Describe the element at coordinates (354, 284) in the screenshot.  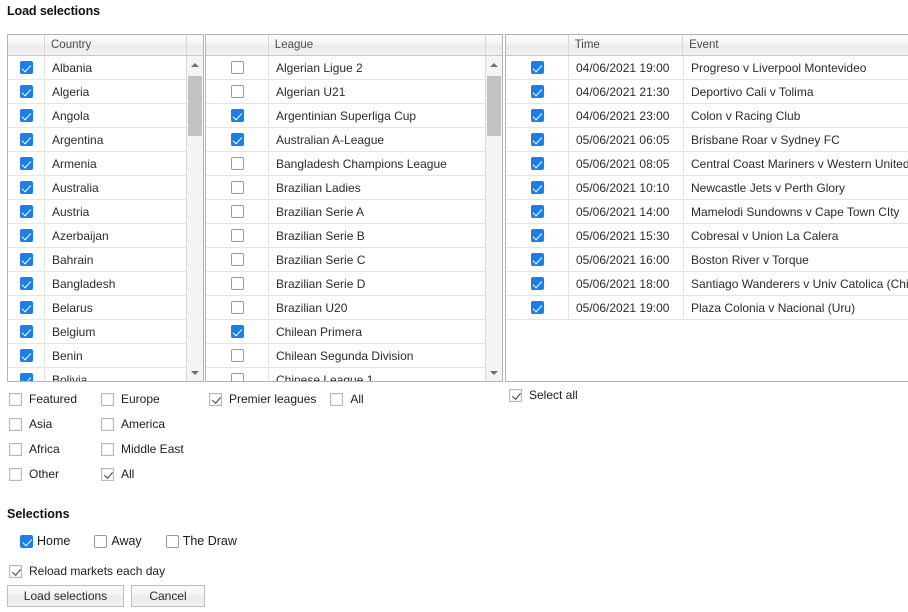
I see `table-row: Brazilian Serie D` at that location.